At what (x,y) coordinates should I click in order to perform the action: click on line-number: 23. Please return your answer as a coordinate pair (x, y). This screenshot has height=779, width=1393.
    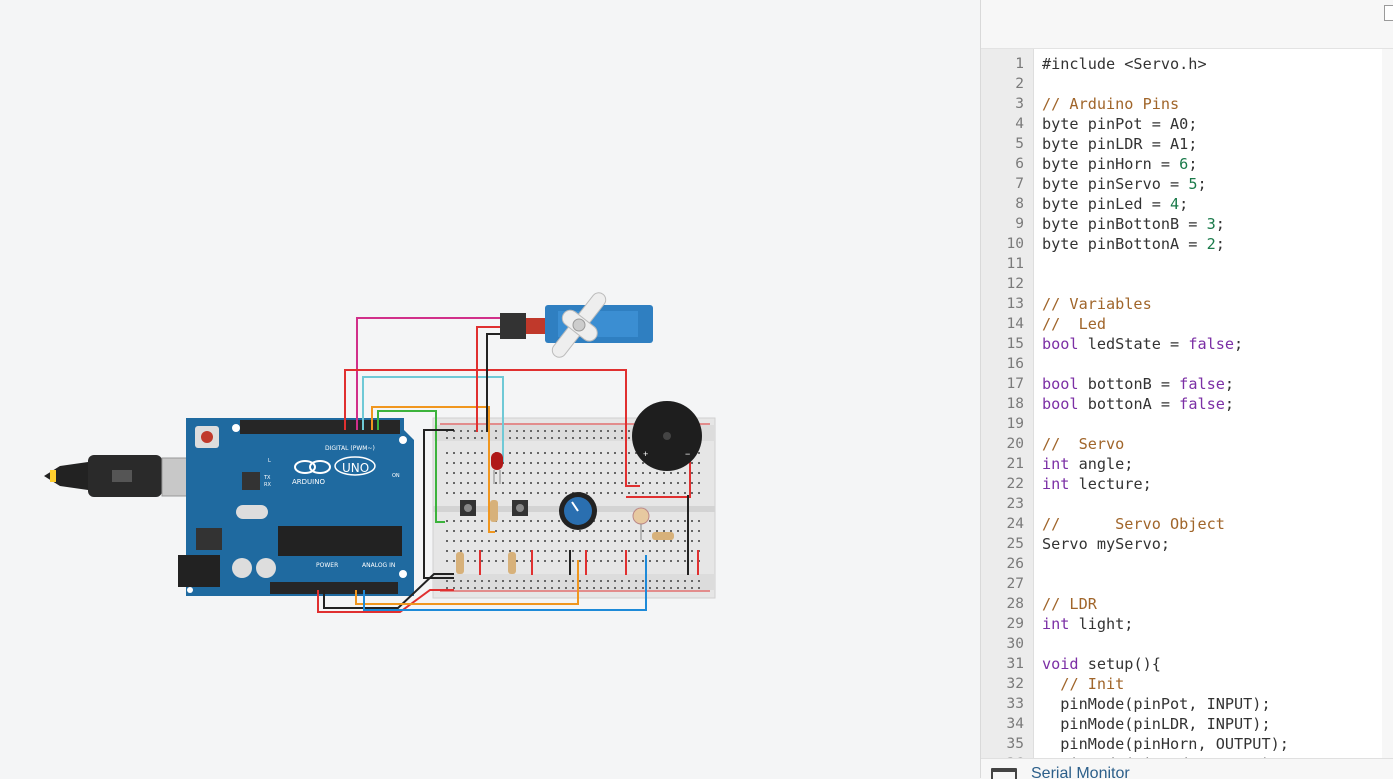
    Looking at the image, I should click on (1015, 504).